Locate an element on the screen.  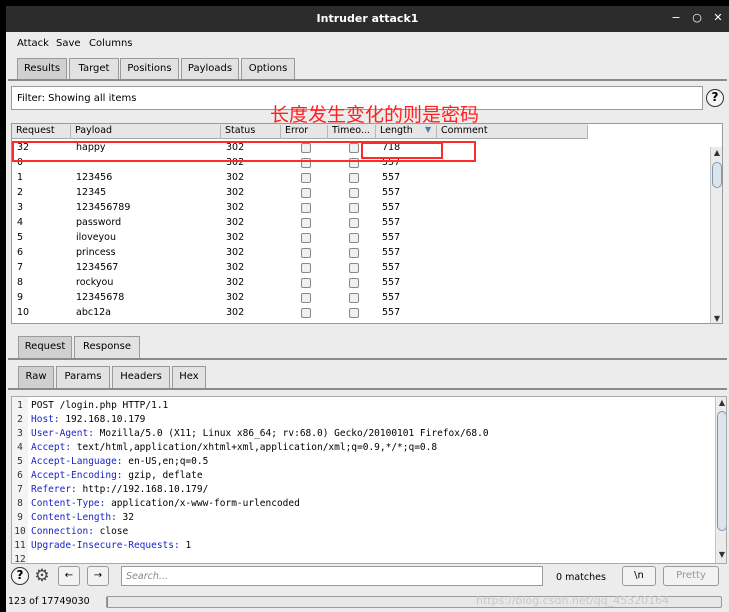
line-content: Accept-Encoding: gzip, deflate is located at coordinates (117, 475).